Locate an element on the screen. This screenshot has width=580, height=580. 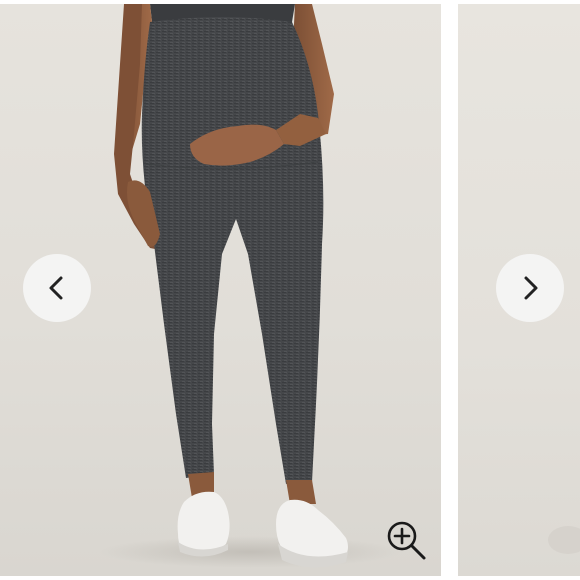
next-image-button: Next image is located at coordinates (530, 288).